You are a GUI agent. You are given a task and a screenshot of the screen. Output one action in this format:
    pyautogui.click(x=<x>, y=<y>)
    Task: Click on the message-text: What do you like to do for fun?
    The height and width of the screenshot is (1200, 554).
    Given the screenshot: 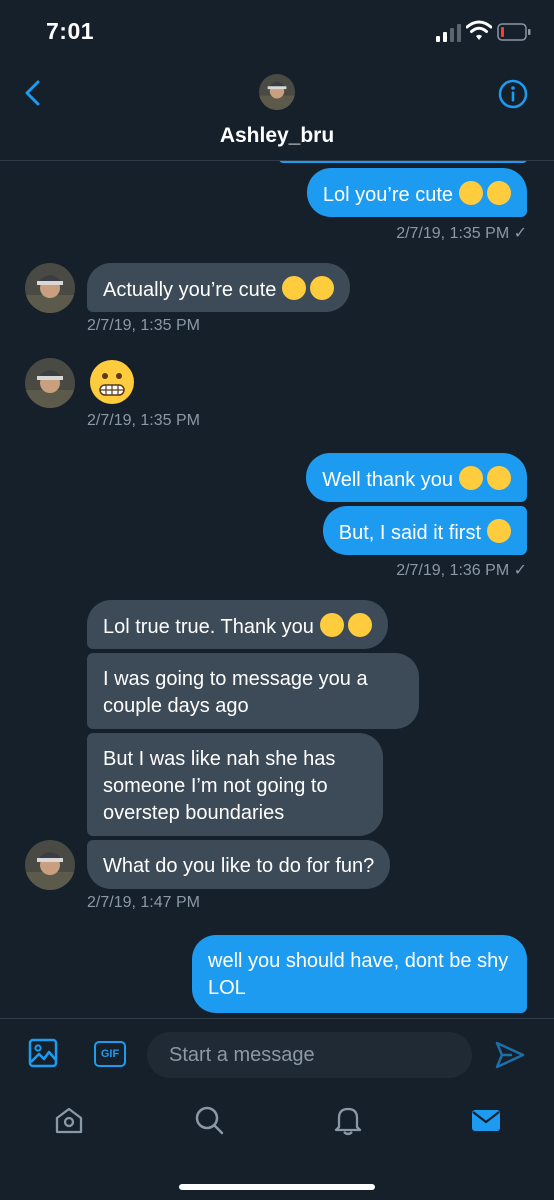 What is the action you would take?
    pyautogui.click(x=239, y=866)
    